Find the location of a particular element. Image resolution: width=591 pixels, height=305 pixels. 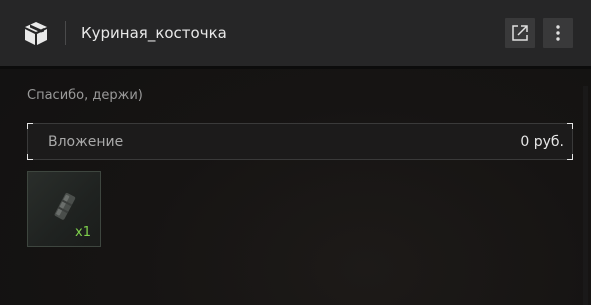

header-shadow is located at coordinates (295, 67).